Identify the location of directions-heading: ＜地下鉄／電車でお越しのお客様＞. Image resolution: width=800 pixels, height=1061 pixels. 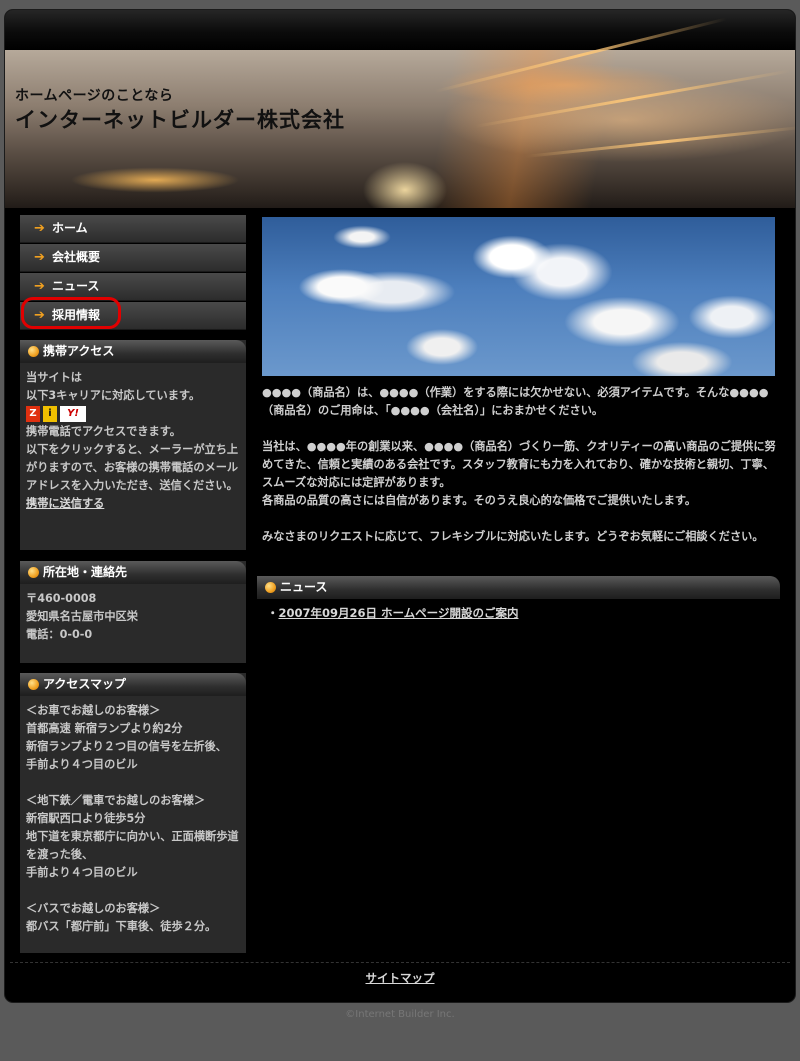
(116, 800).